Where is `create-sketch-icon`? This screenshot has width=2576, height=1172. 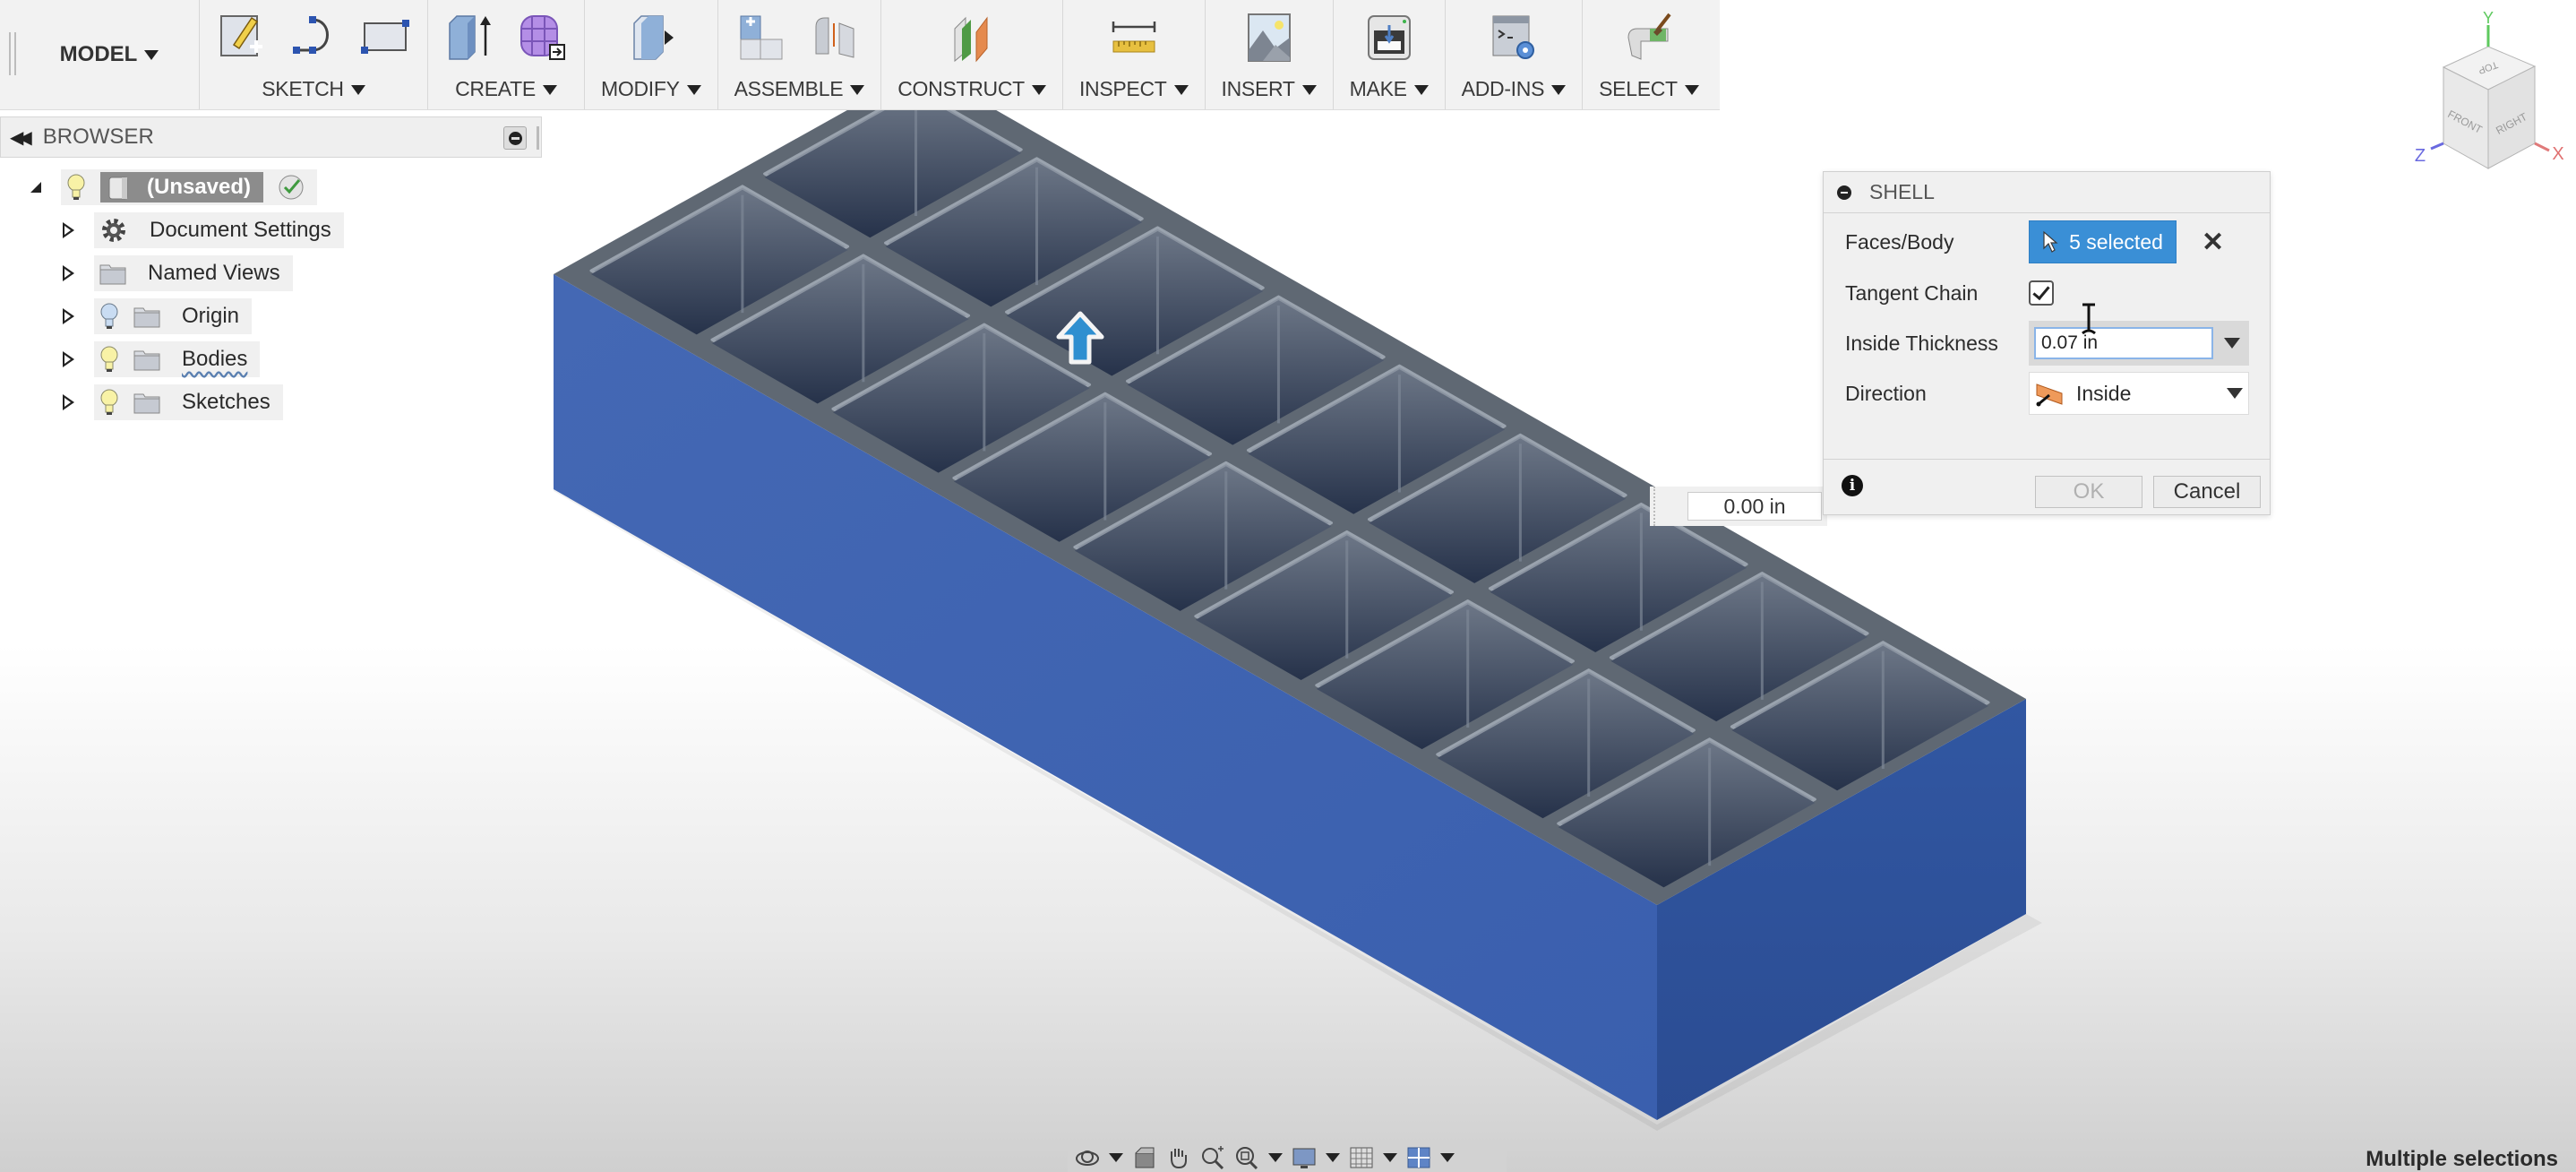
create-sketch-icon is located at coordinates (242, 37).